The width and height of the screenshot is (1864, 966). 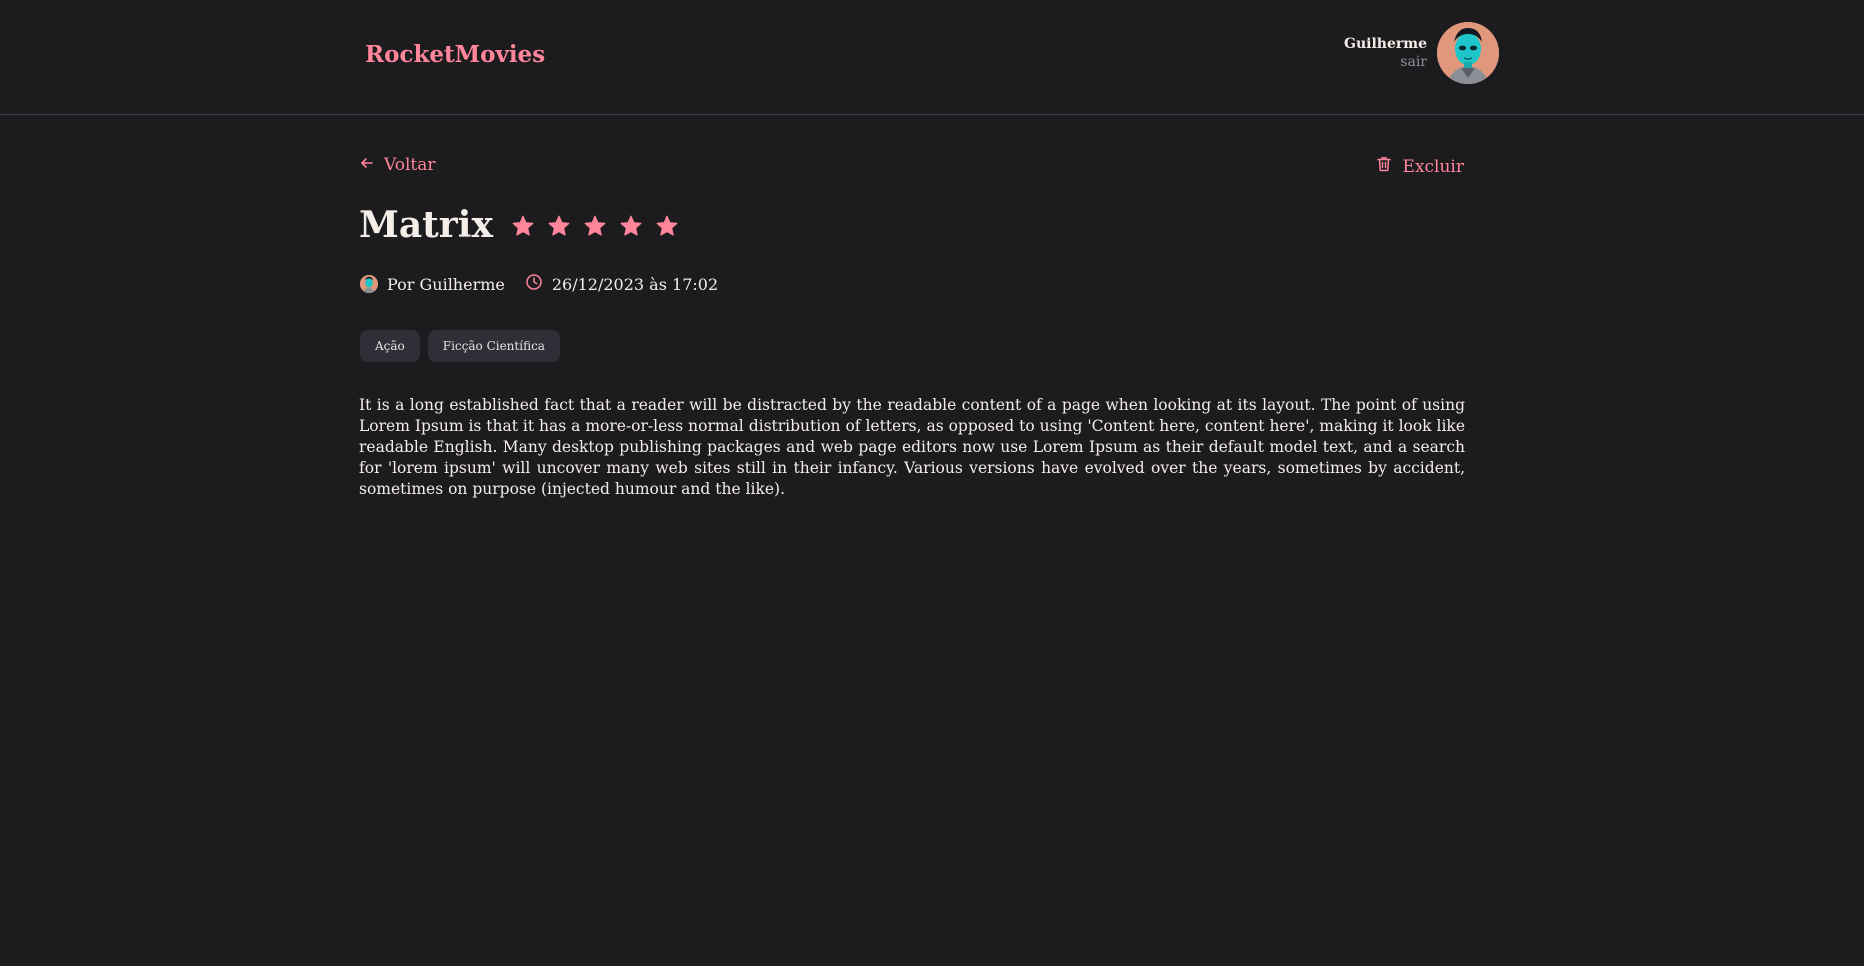 I want to click on movie-meta: Por Guilherme 26/12/2023 às 17:02, so click(x=539, y=284).